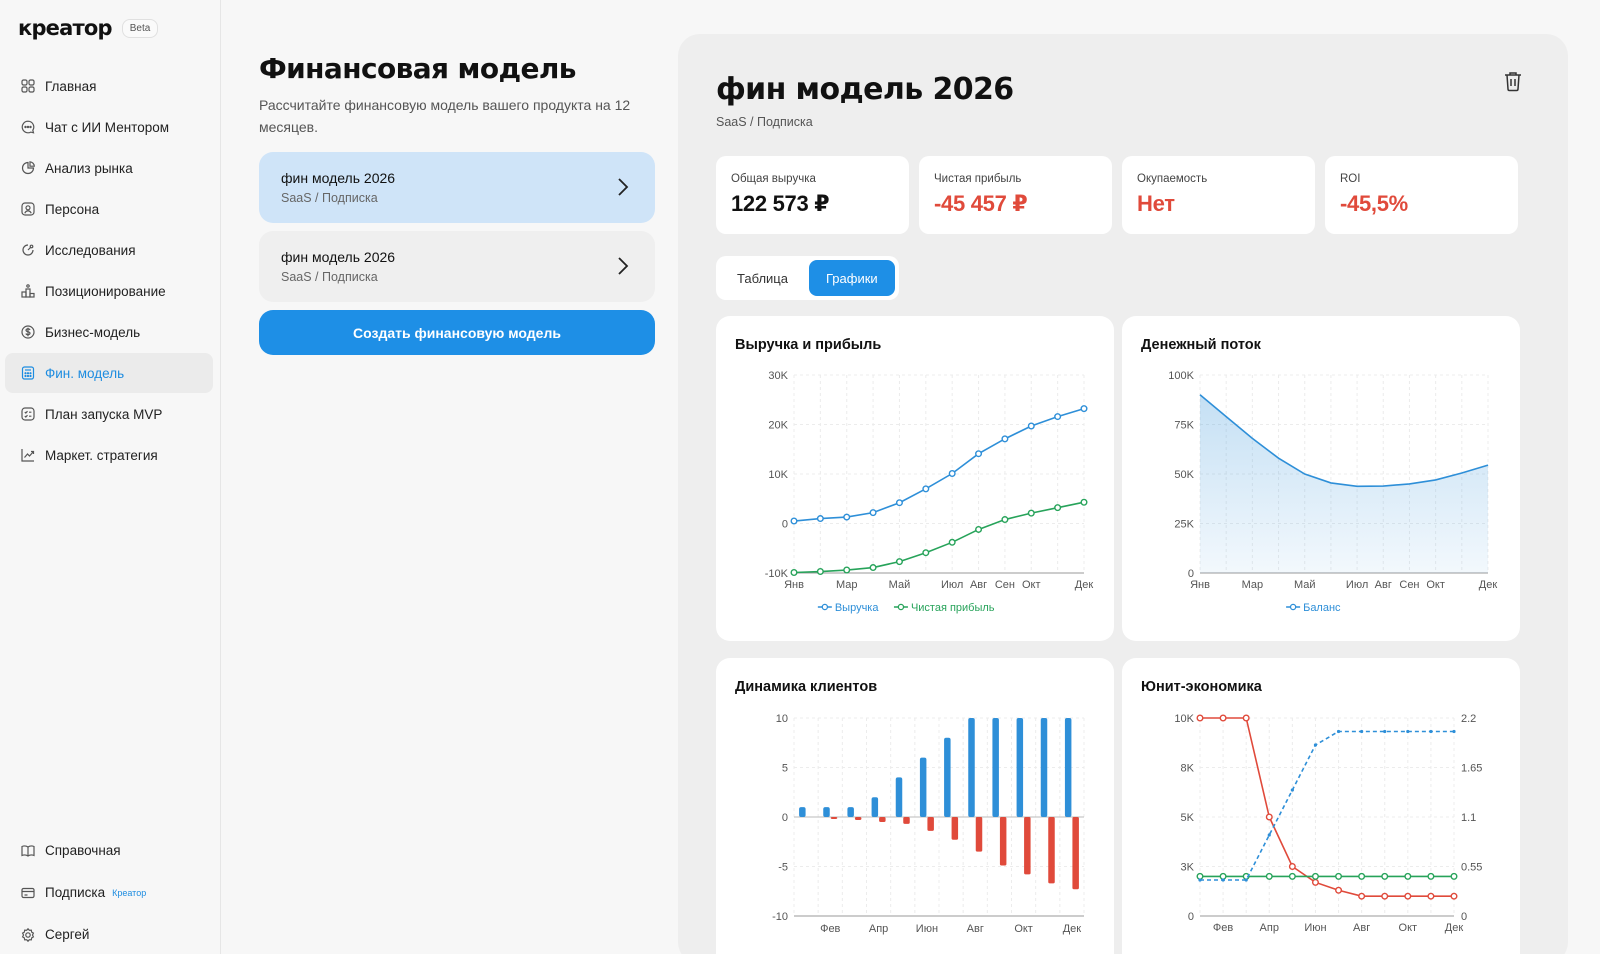 The height and width of the screenshot is (954, 1600). I want to click on nav-item-market: Анализ рынка, so click(109, 168).